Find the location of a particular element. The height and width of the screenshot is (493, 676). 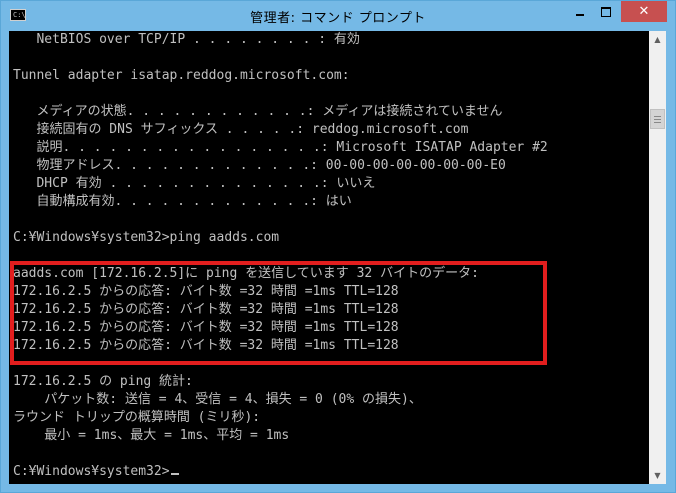

console-prompt: C:¥Windows¥system32> is located at coordinates (91, 471).